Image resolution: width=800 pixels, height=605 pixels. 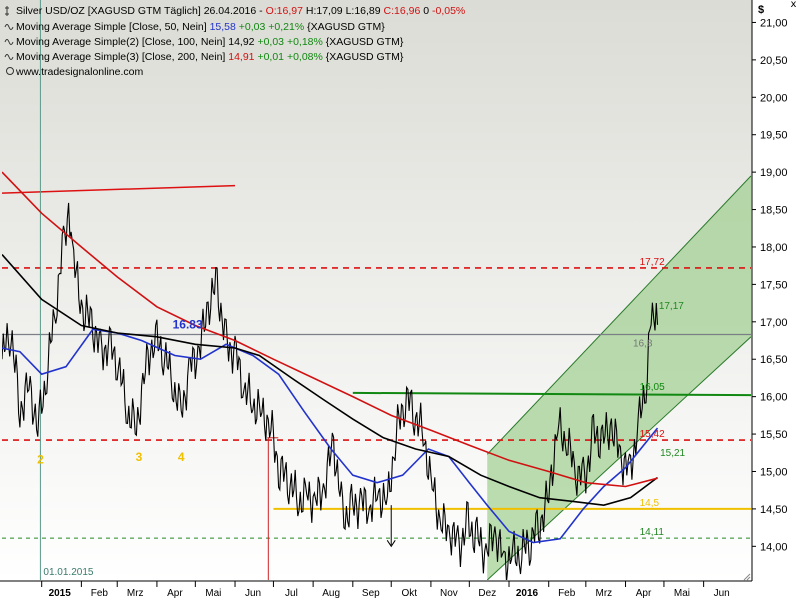 I want to click on x-tick-label: Dez, so click(x=487, y=593).